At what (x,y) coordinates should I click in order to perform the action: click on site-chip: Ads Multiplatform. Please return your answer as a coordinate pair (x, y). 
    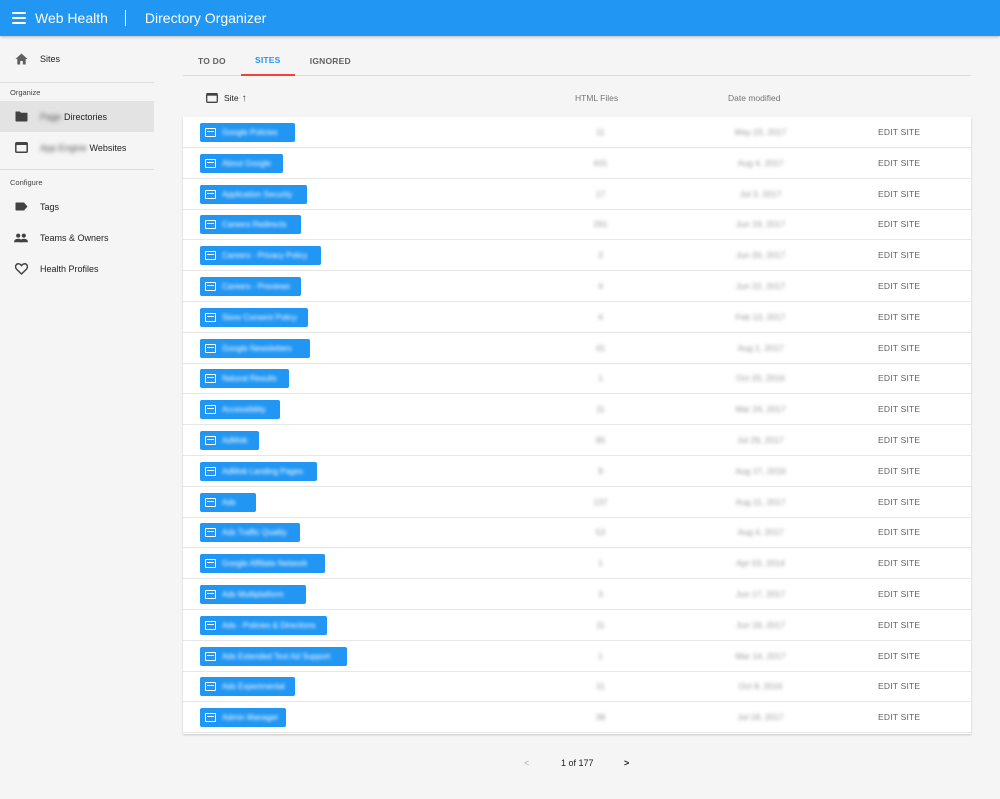
    Looking at the image, I should click on (253, 594).